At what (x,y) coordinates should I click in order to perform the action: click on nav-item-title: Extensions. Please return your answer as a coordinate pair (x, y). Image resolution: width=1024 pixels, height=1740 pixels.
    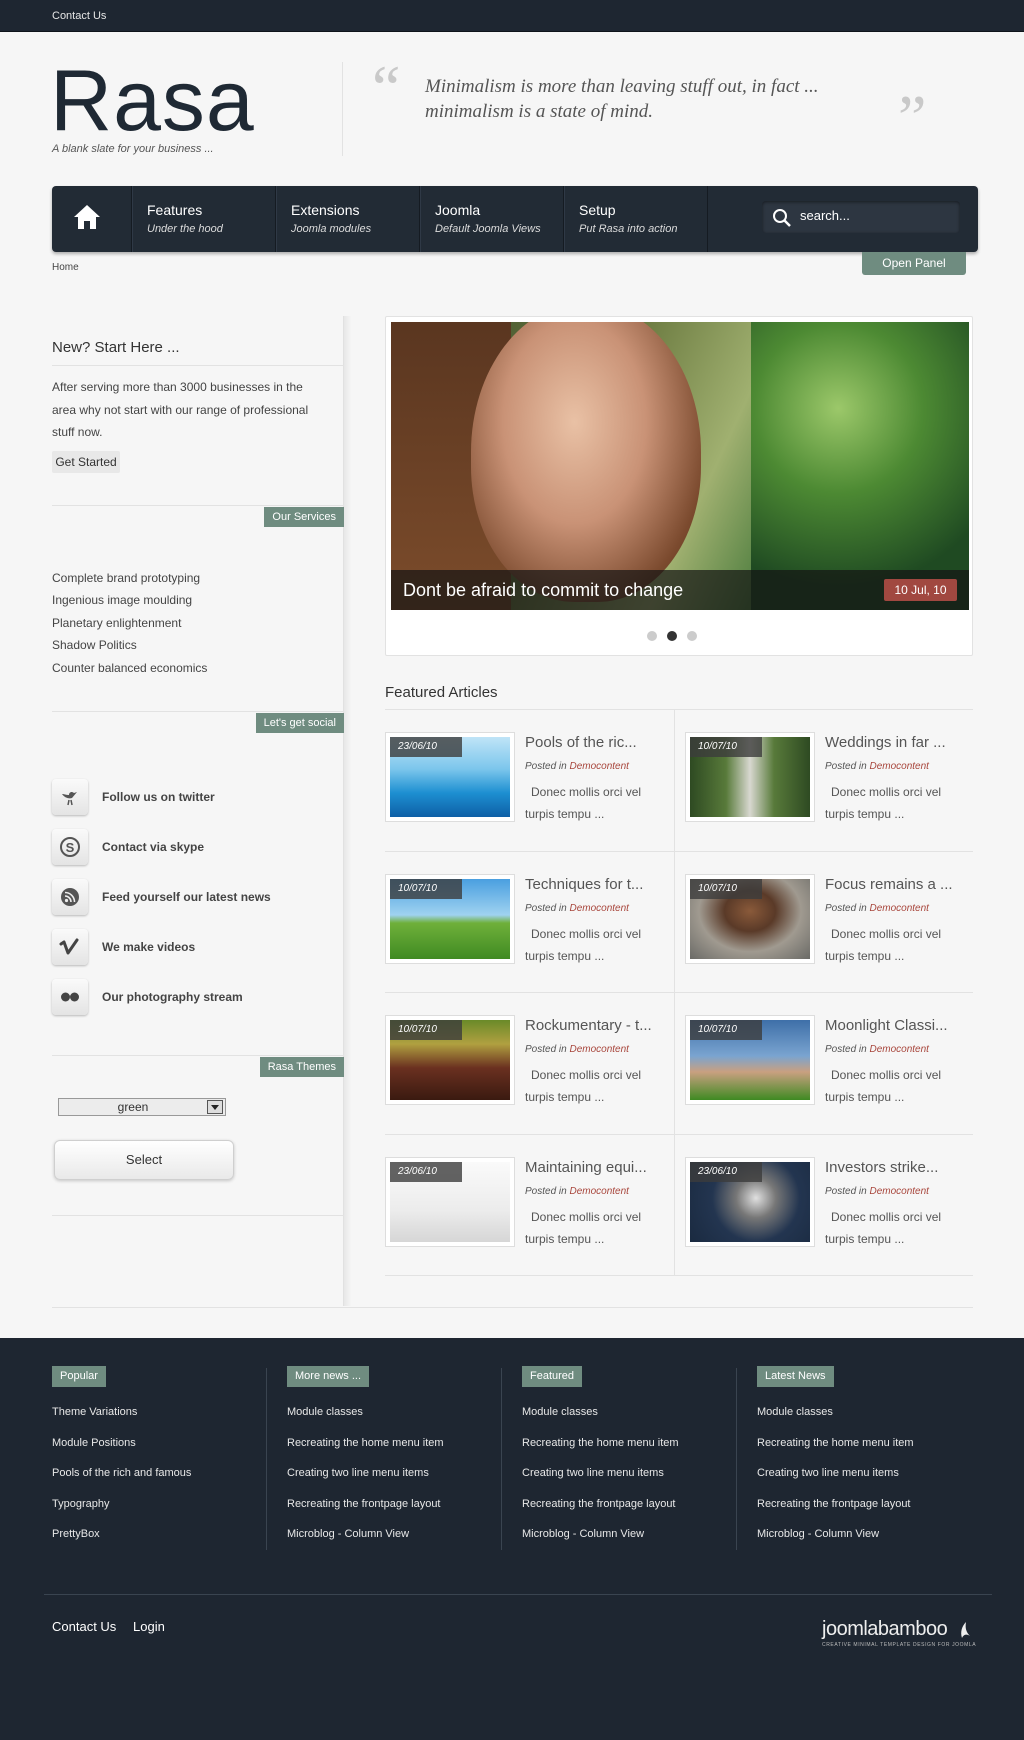
    Looking at the image, I should click on (325, 210).